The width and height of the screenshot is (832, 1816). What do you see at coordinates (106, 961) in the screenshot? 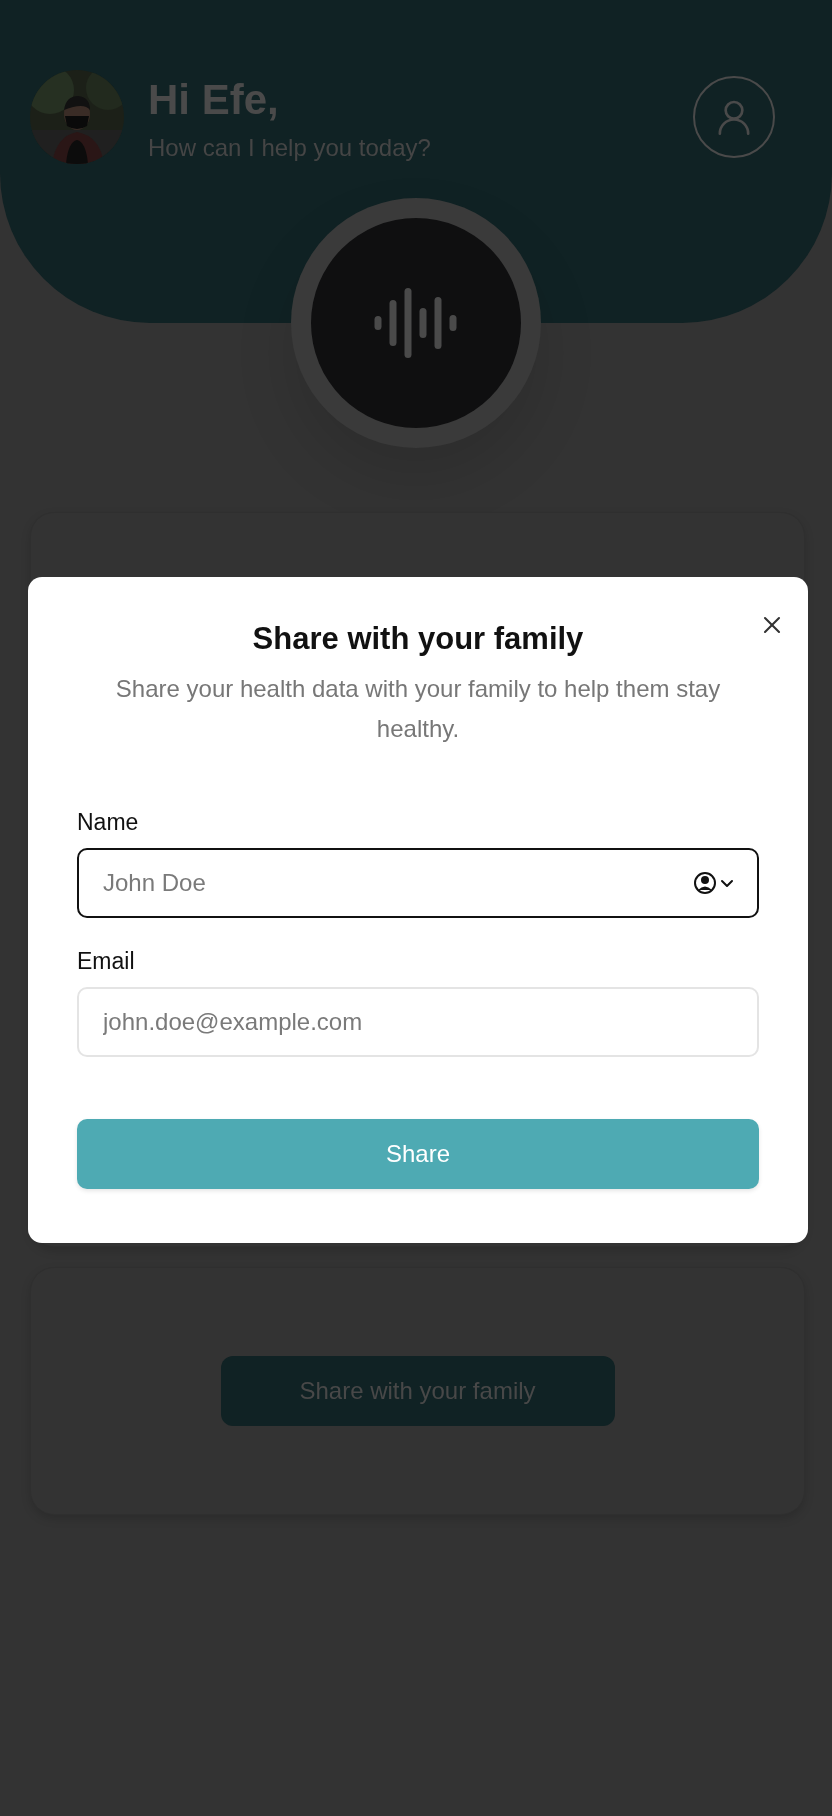
I see `field-label: Email` at bounding box center [106, 961].